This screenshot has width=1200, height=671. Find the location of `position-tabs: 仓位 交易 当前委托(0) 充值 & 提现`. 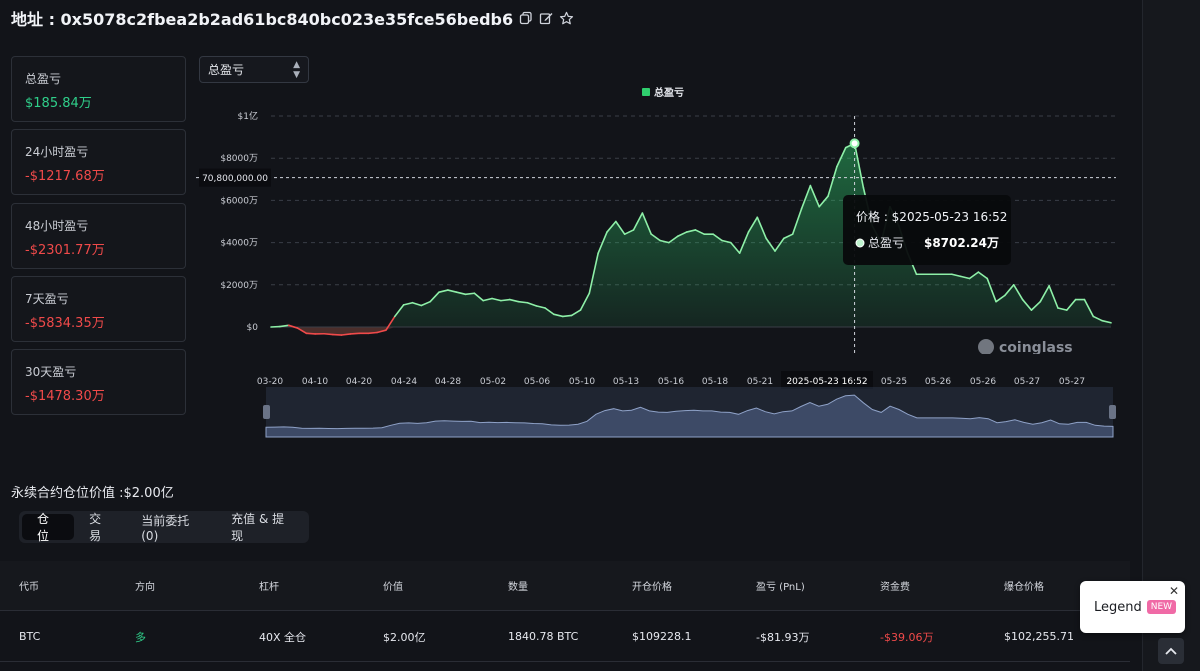

position-tabs: 仓位 交易 当前委托(0) 充值 & 提现 is located at coordinates (164, 527).